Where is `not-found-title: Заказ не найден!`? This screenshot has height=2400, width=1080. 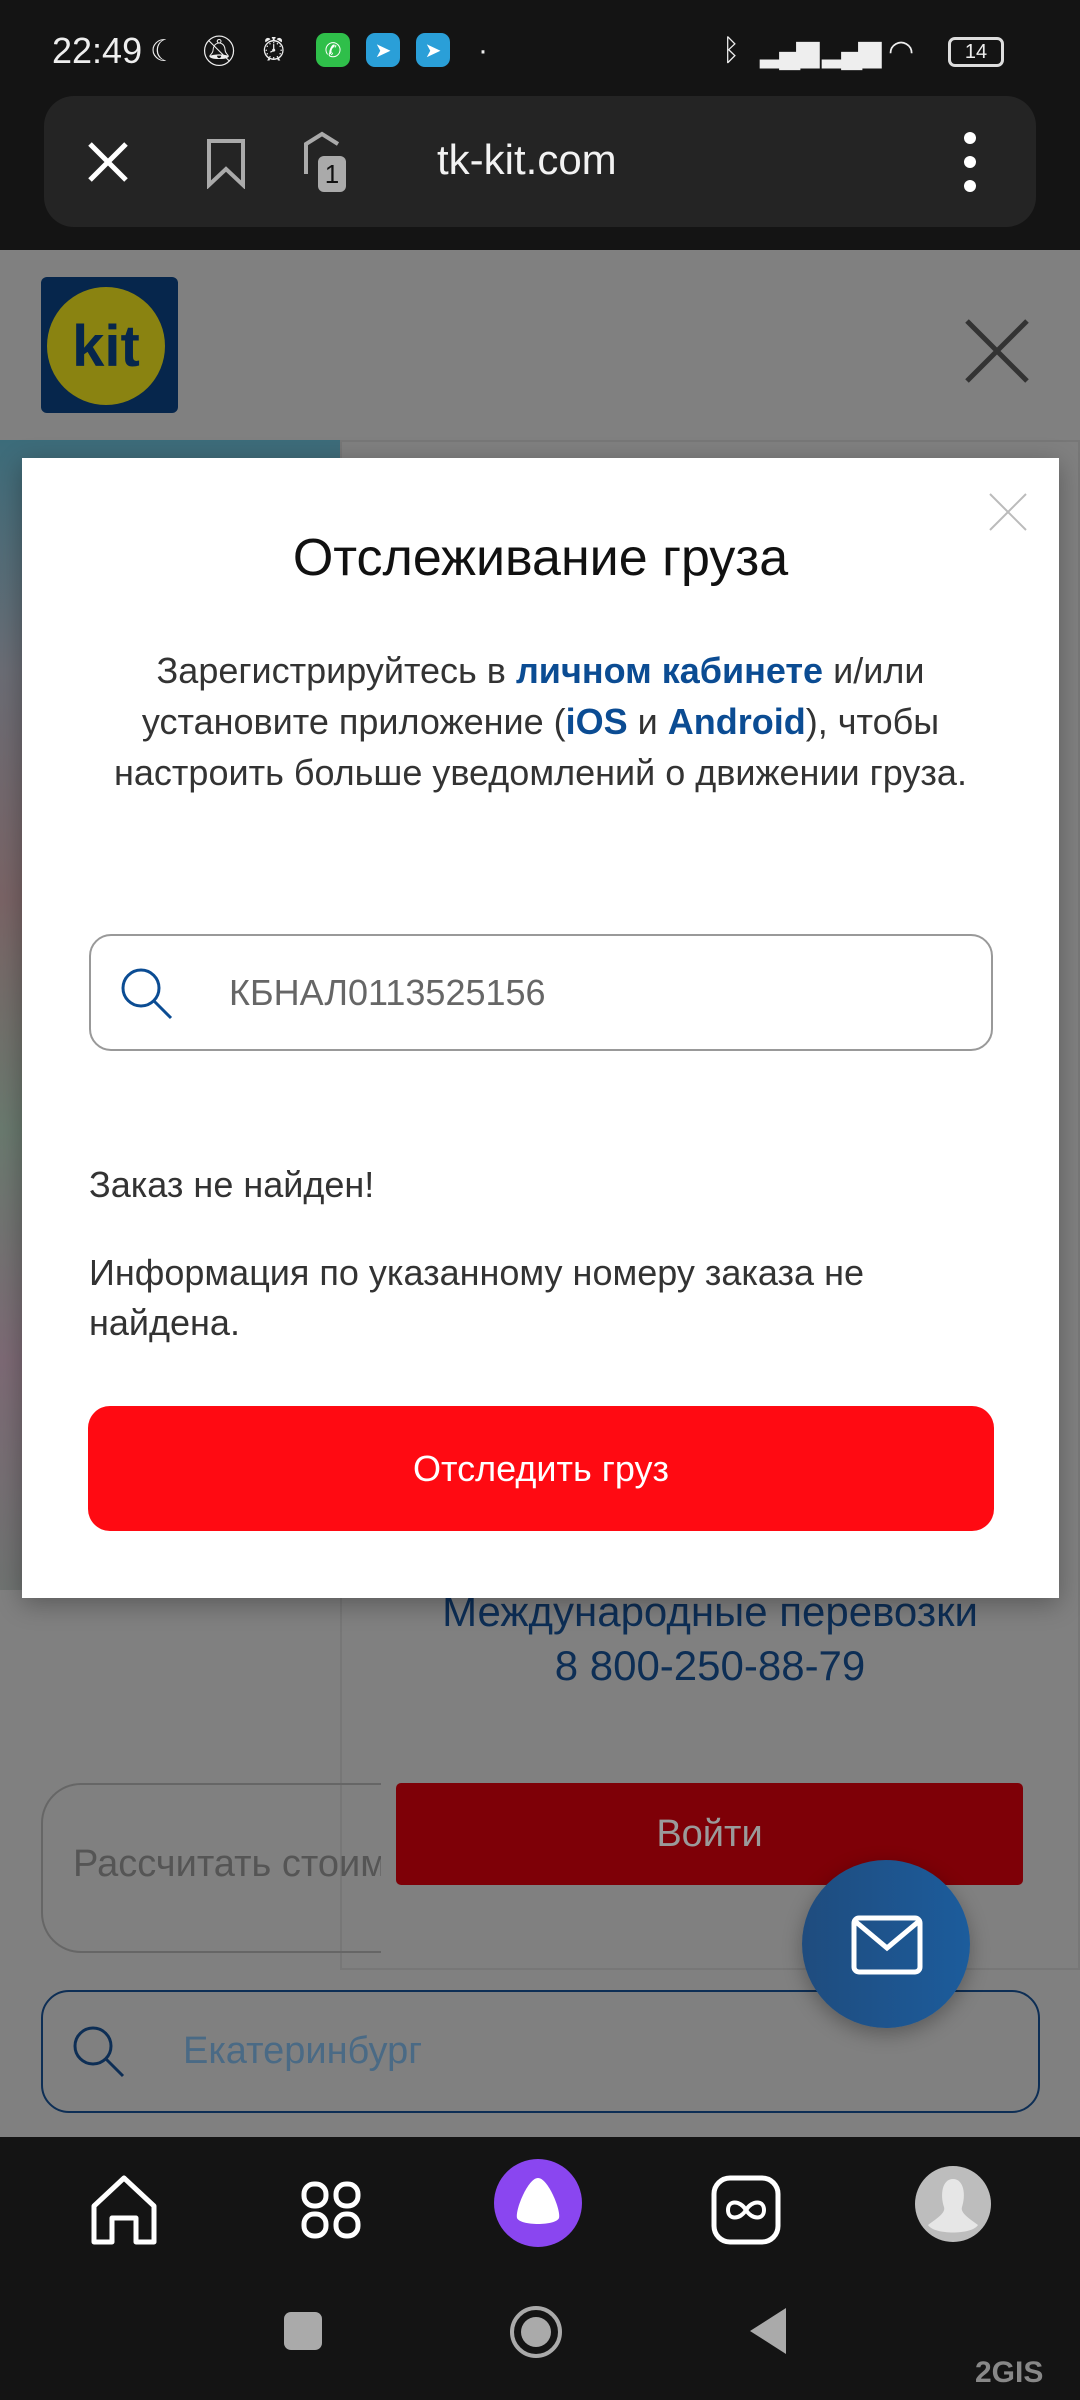 not-found-title: Заказ не найден! is located at coordinates (232, 1184).